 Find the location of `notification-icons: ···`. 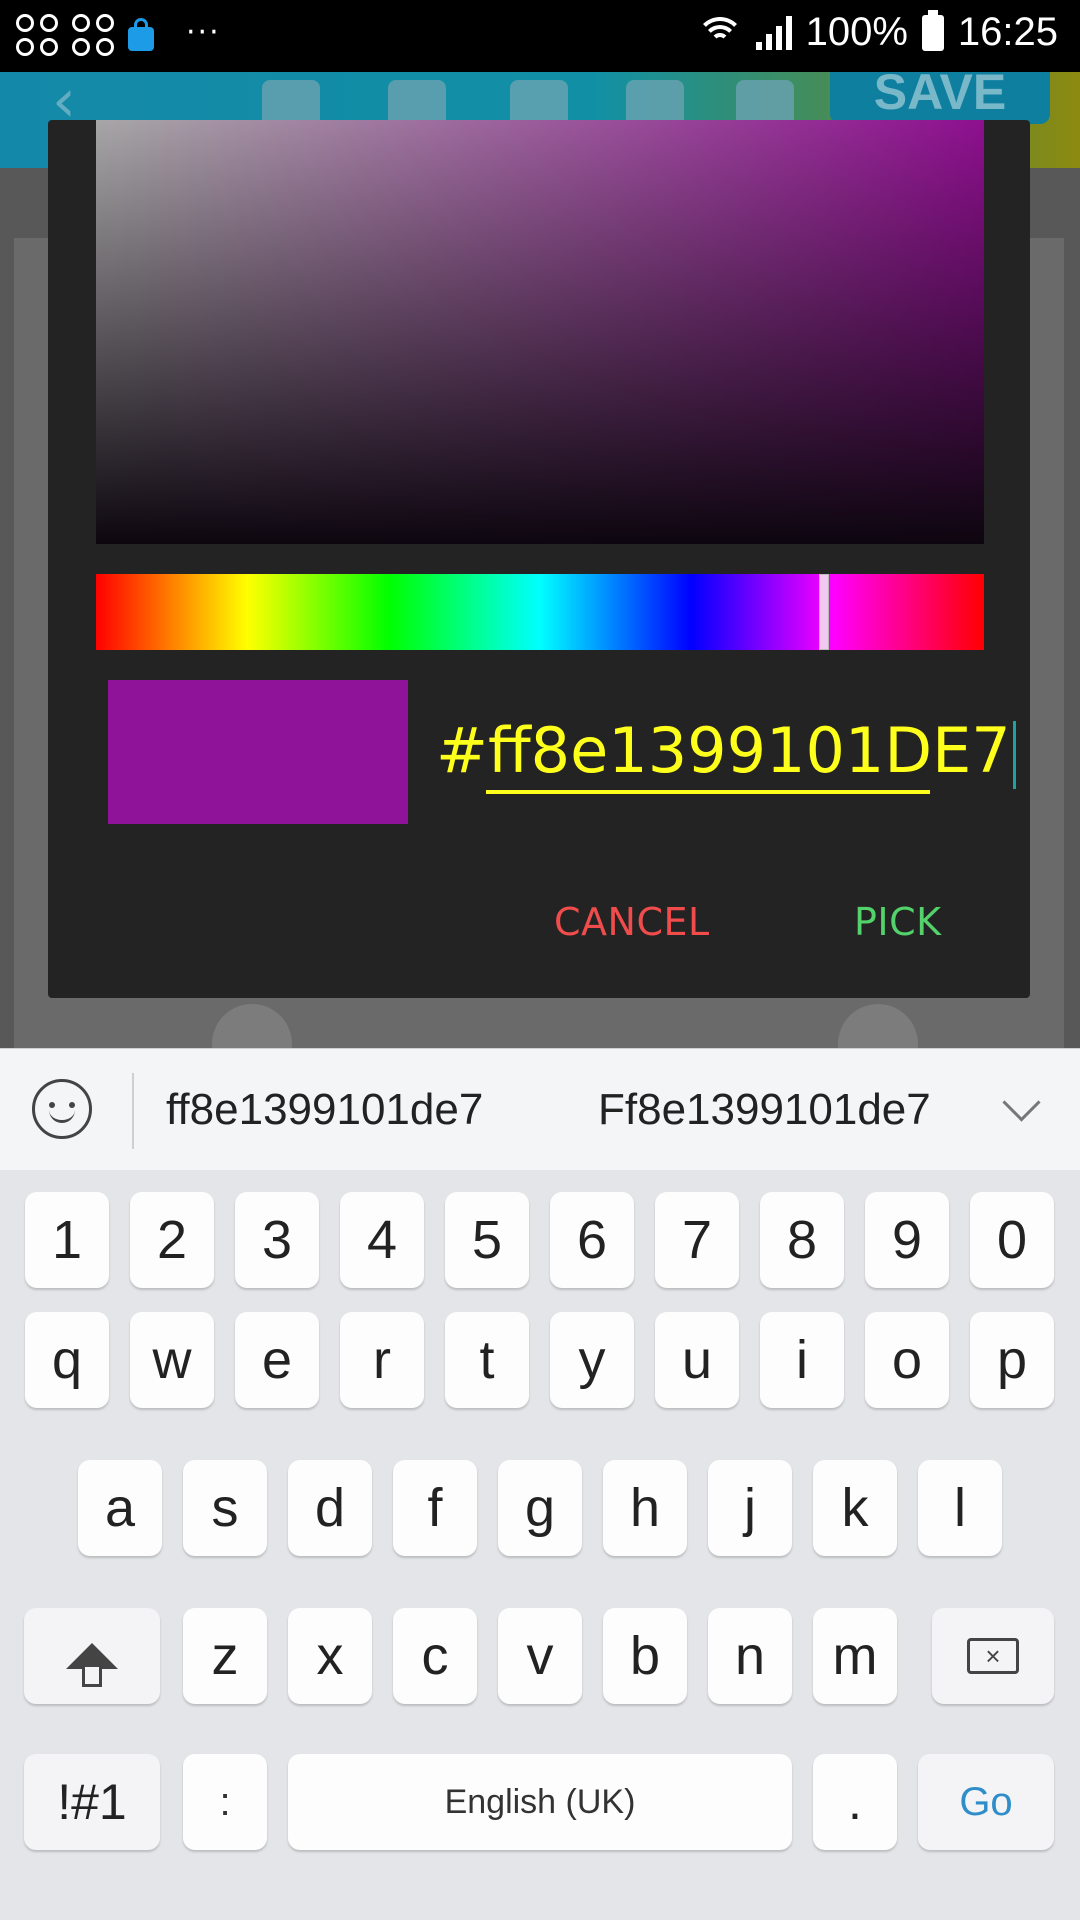

notification-icons: ··· is located at coordinates (118, 35).